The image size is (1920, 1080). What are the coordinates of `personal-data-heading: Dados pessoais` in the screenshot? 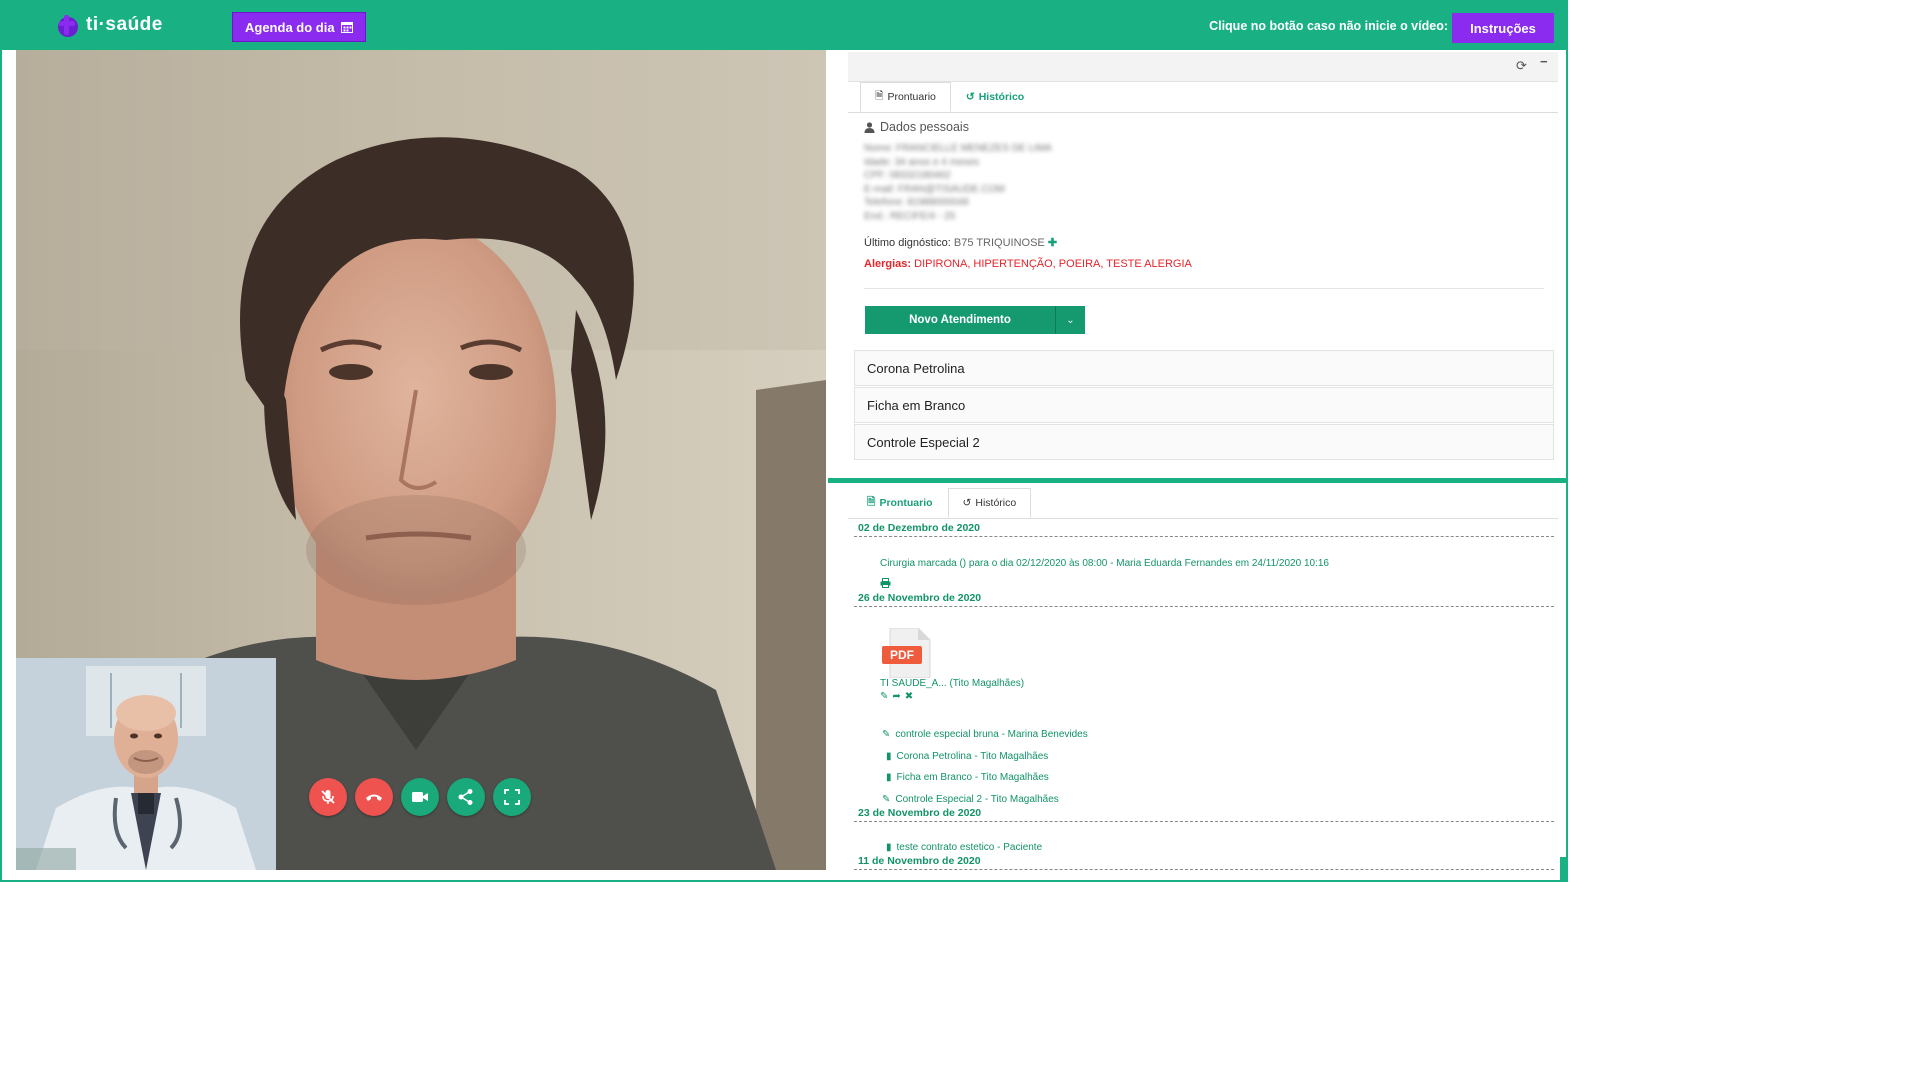 It's located at (916, 127).